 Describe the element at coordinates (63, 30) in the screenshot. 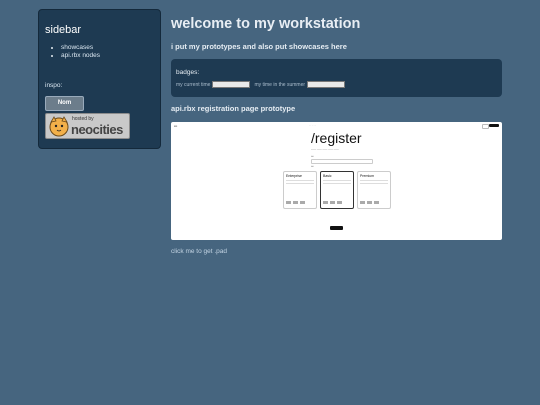

I see `sidebar-title: sidebar` at that location.